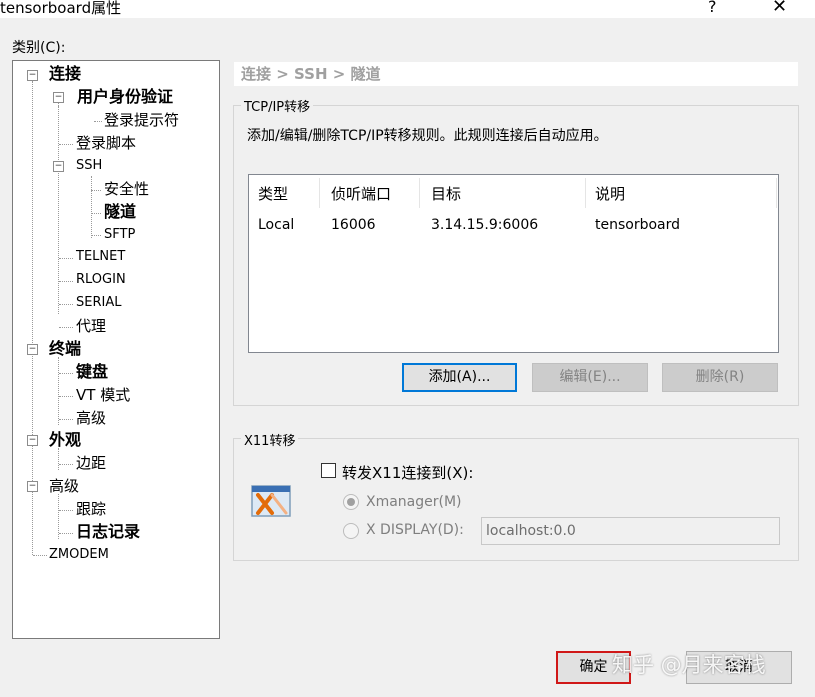 This screenshot has width=815, height=697. What do you see at coordinates (408, 473) in the screenshot?
I see `x11-forward-label: 转发X11连接到(X):` at bounding box center [408, 473].